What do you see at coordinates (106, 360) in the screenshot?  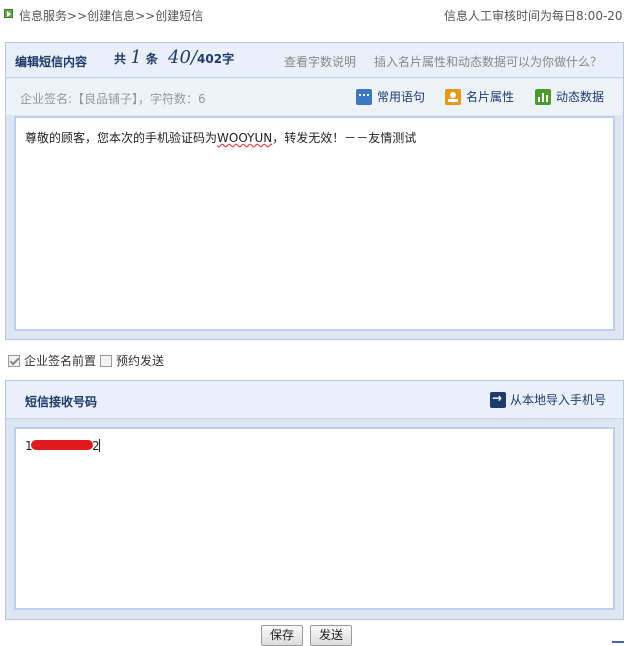 I see `schedule-send-checkbox` at bounding box center [106, 360].